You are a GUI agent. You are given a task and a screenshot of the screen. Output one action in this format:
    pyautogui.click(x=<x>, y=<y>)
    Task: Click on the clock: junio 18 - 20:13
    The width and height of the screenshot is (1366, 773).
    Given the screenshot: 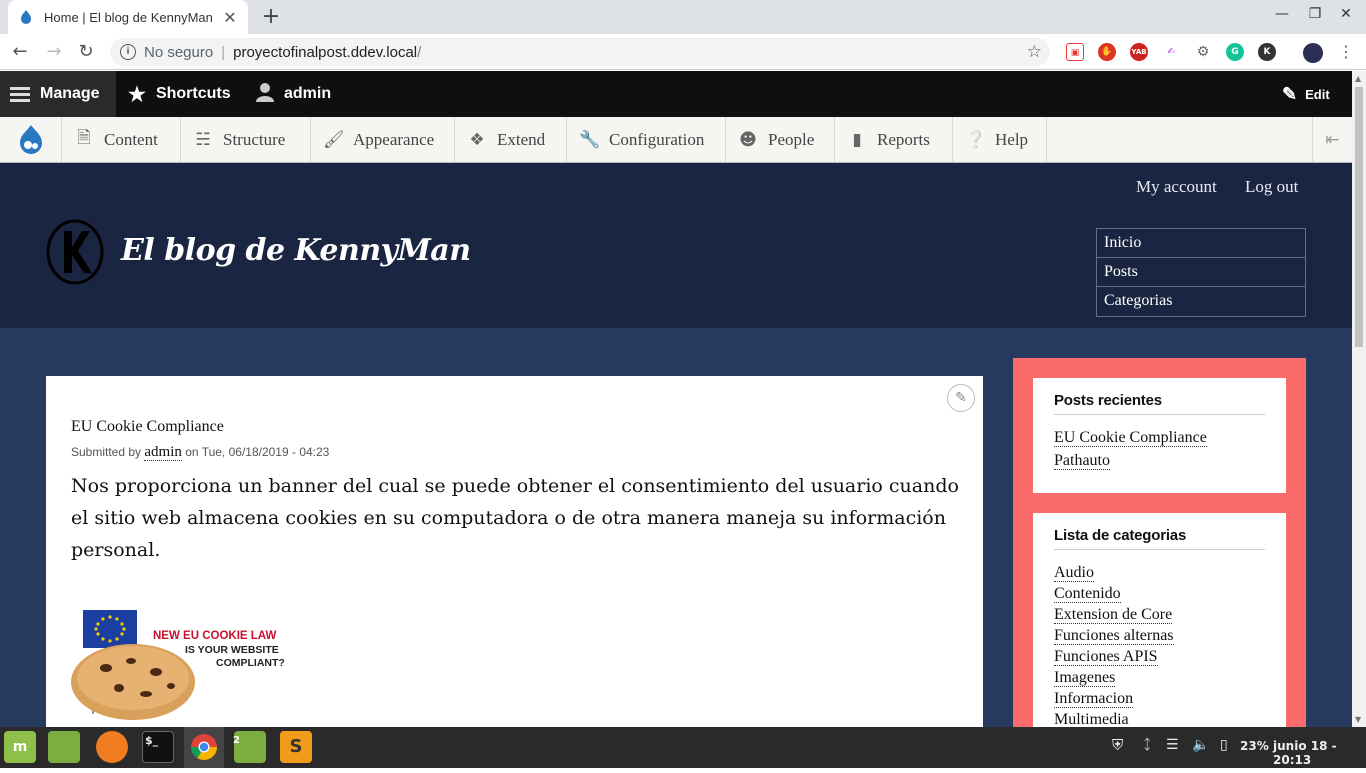 What is the action you would take?
    pyautogui.click(x=1319, y=753)
    